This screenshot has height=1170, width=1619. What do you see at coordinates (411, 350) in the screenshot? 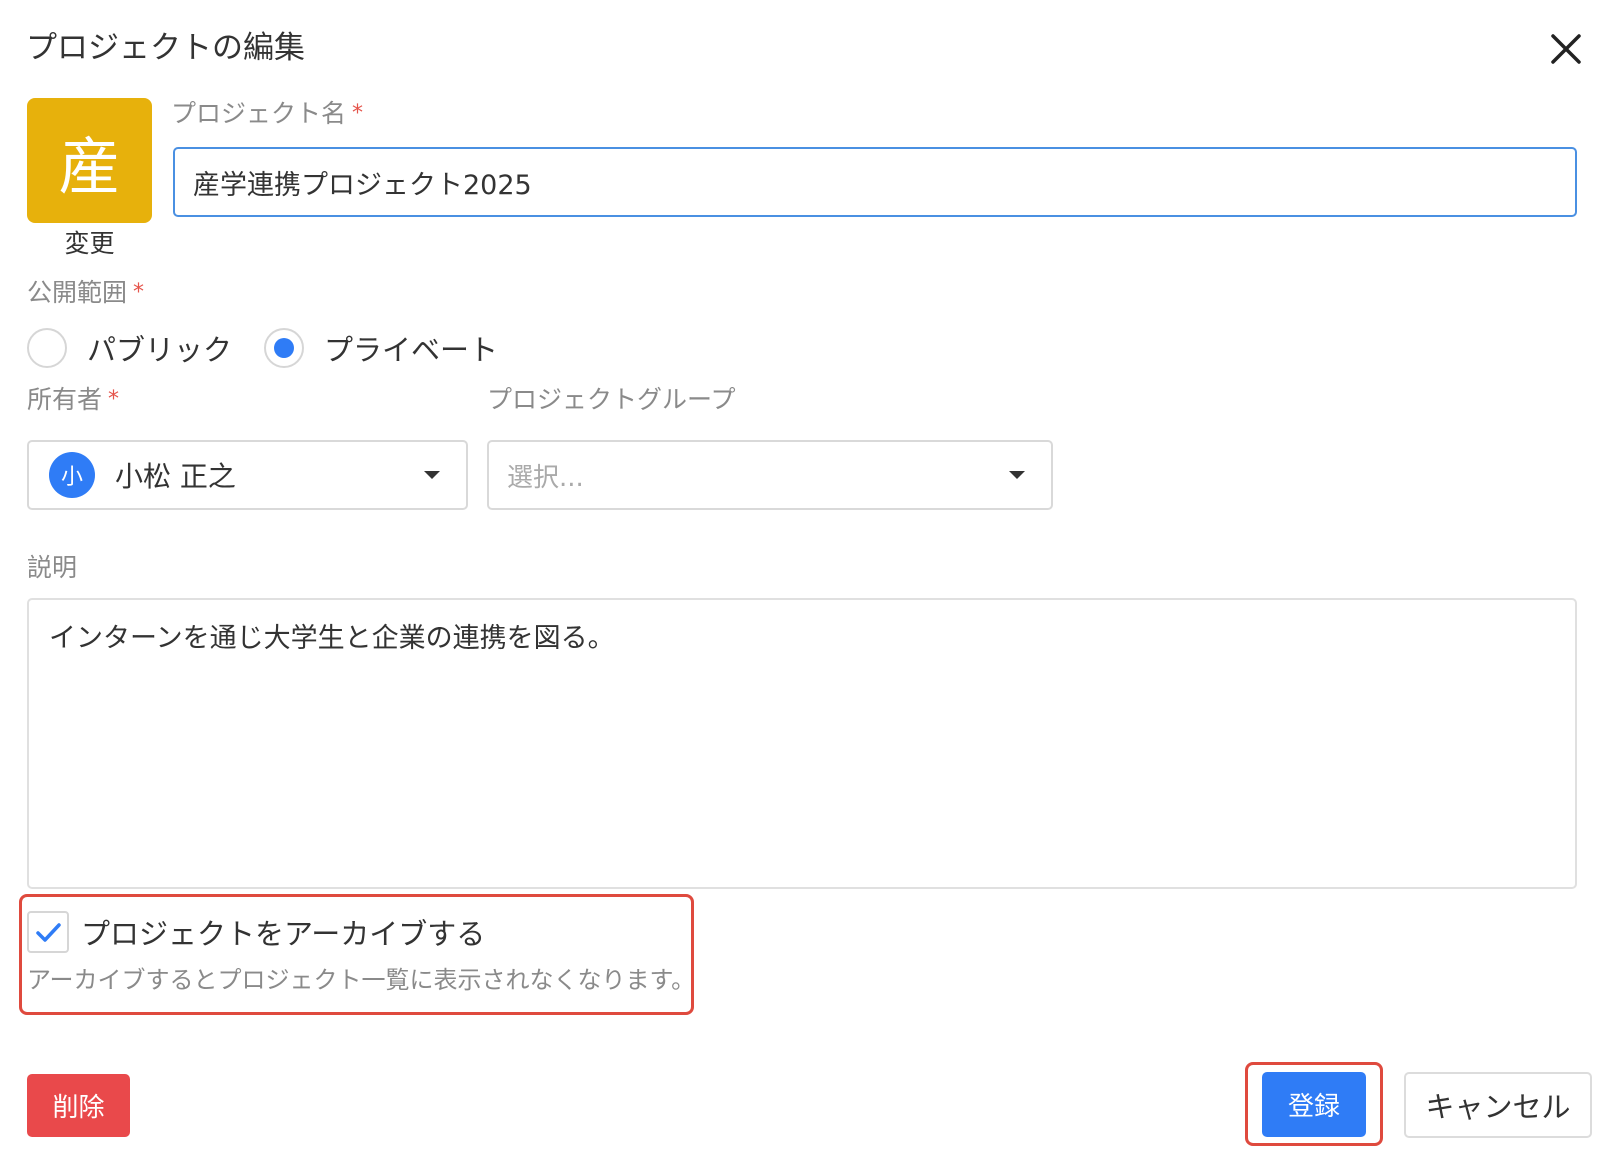
I see `radio-private-label: プライベート` at bounding box center [411, 350].